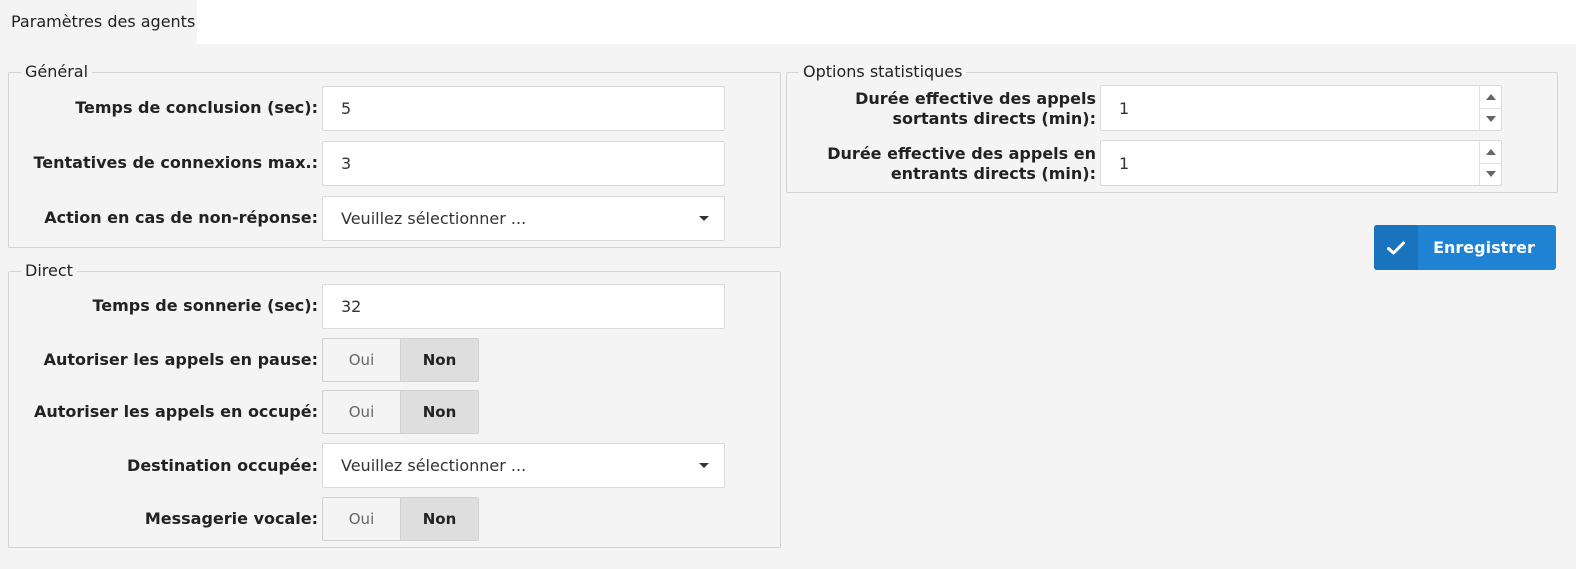 The height and width of the screenshot is (569, 1576). Describe the element at coordinates (788, 22) in the screenshot. I see `tab-bar: Paramètres des agents` at that location.